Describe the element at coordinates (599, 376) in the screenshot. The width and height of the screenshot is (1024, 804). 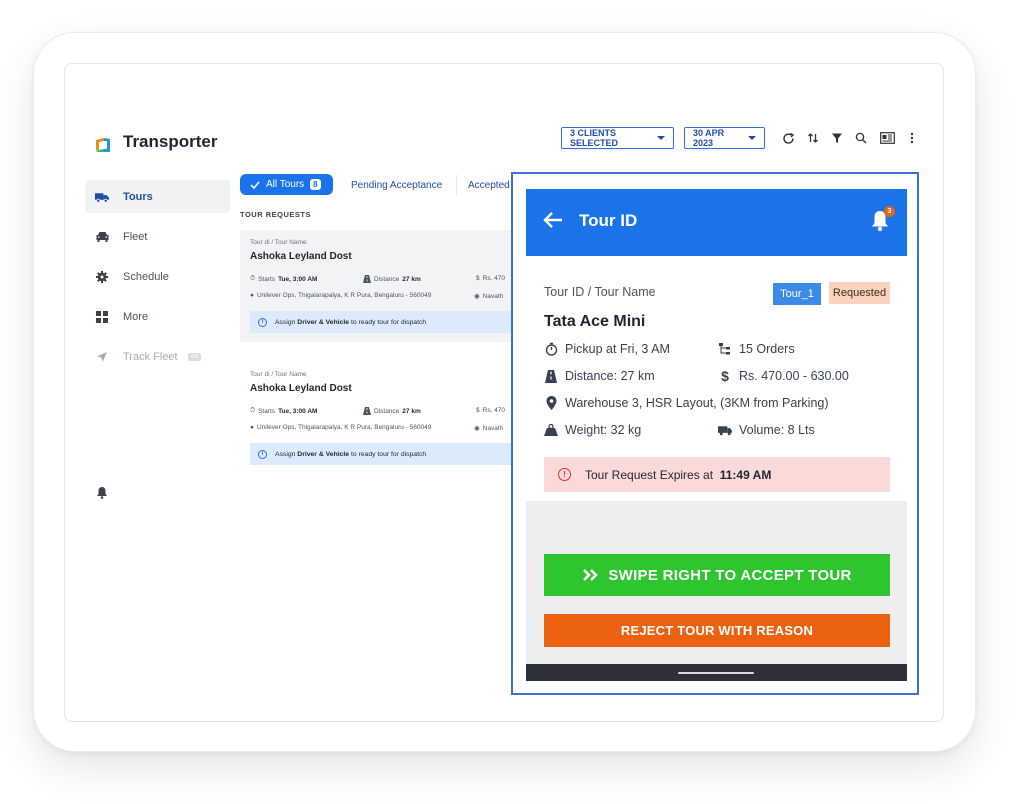
I see `distance-info: Distance: 27 km` at that location.